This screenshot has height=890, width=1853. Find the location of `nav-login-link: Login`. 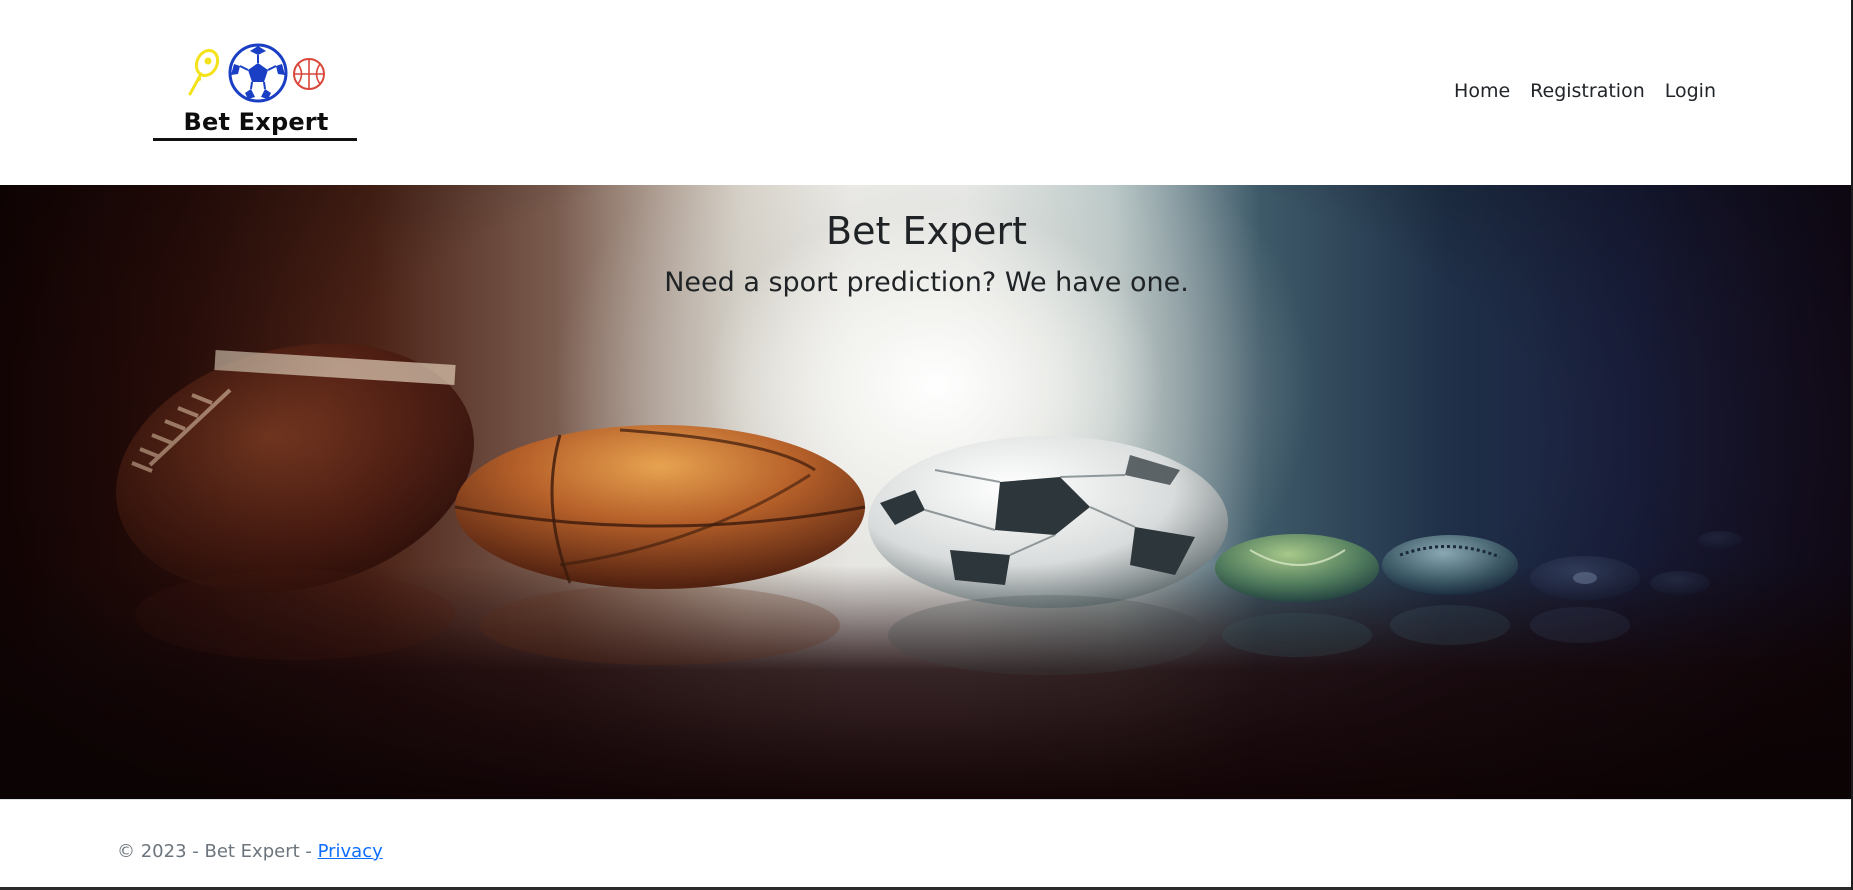

nav-login-link: Login is located at coordinates (1690, 91).